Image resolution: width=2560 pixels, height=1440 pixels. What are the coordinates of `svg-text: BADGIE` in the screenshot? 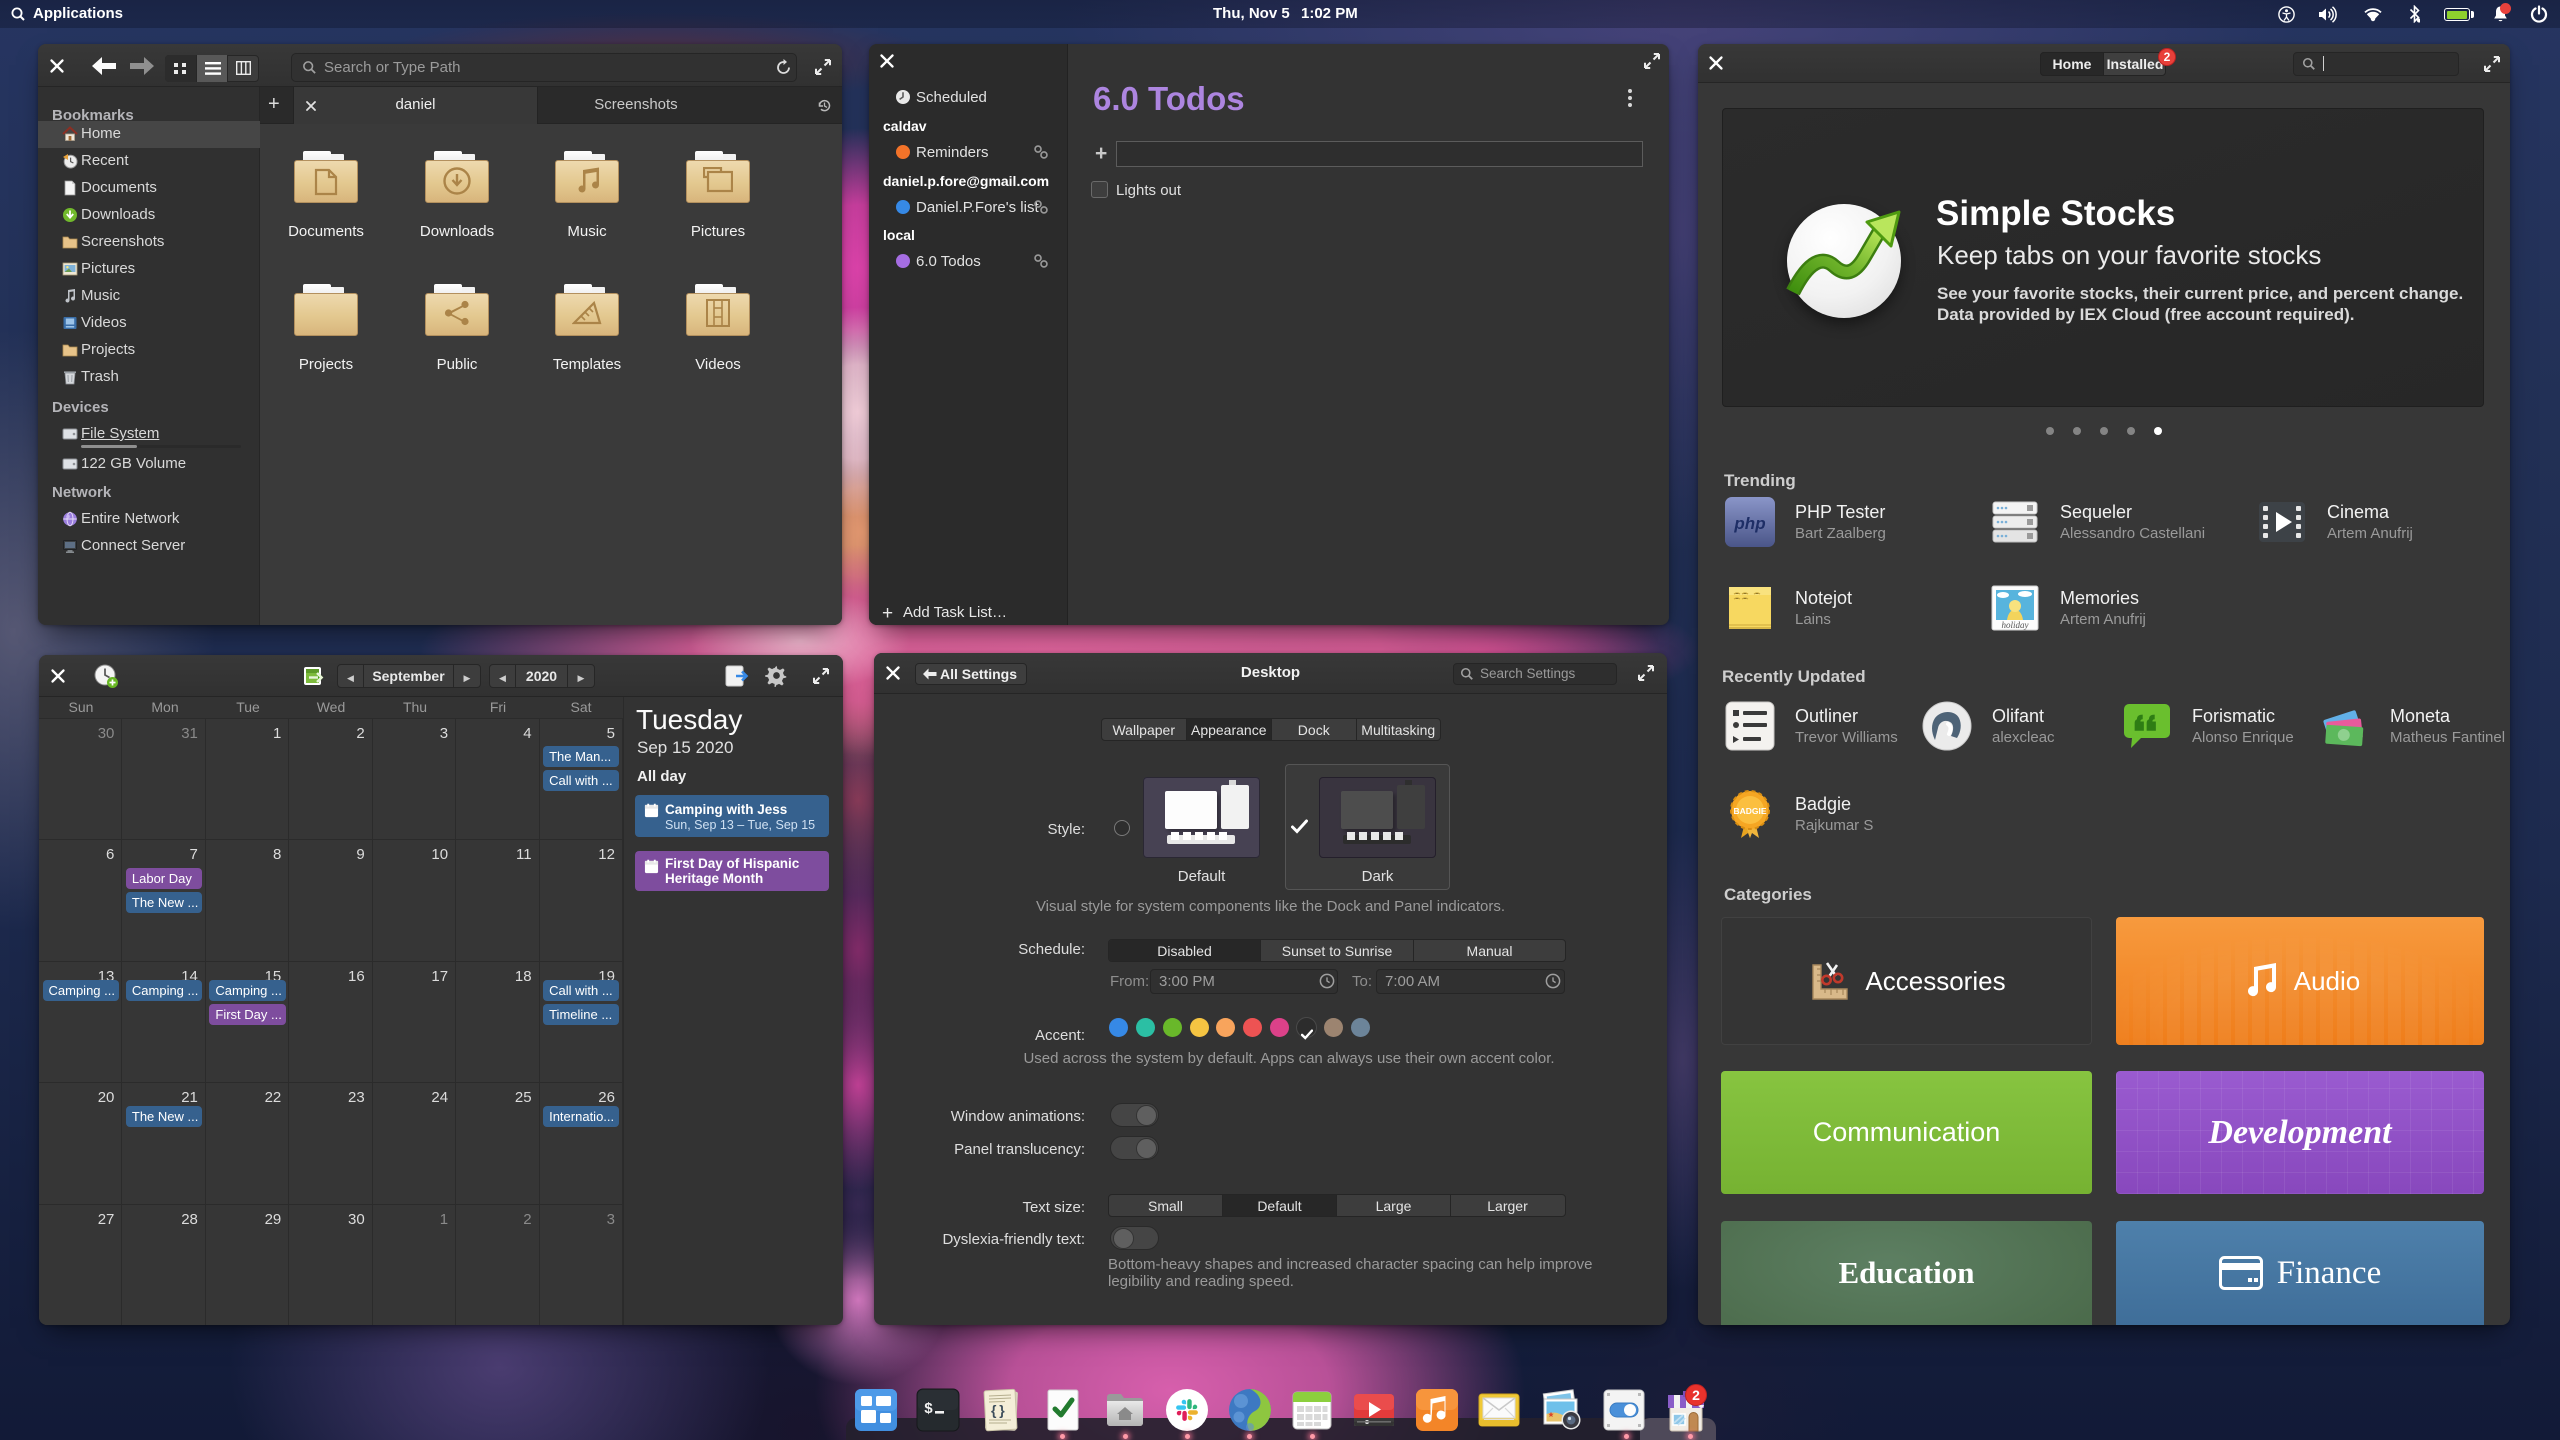 It's located at (1749, 811).